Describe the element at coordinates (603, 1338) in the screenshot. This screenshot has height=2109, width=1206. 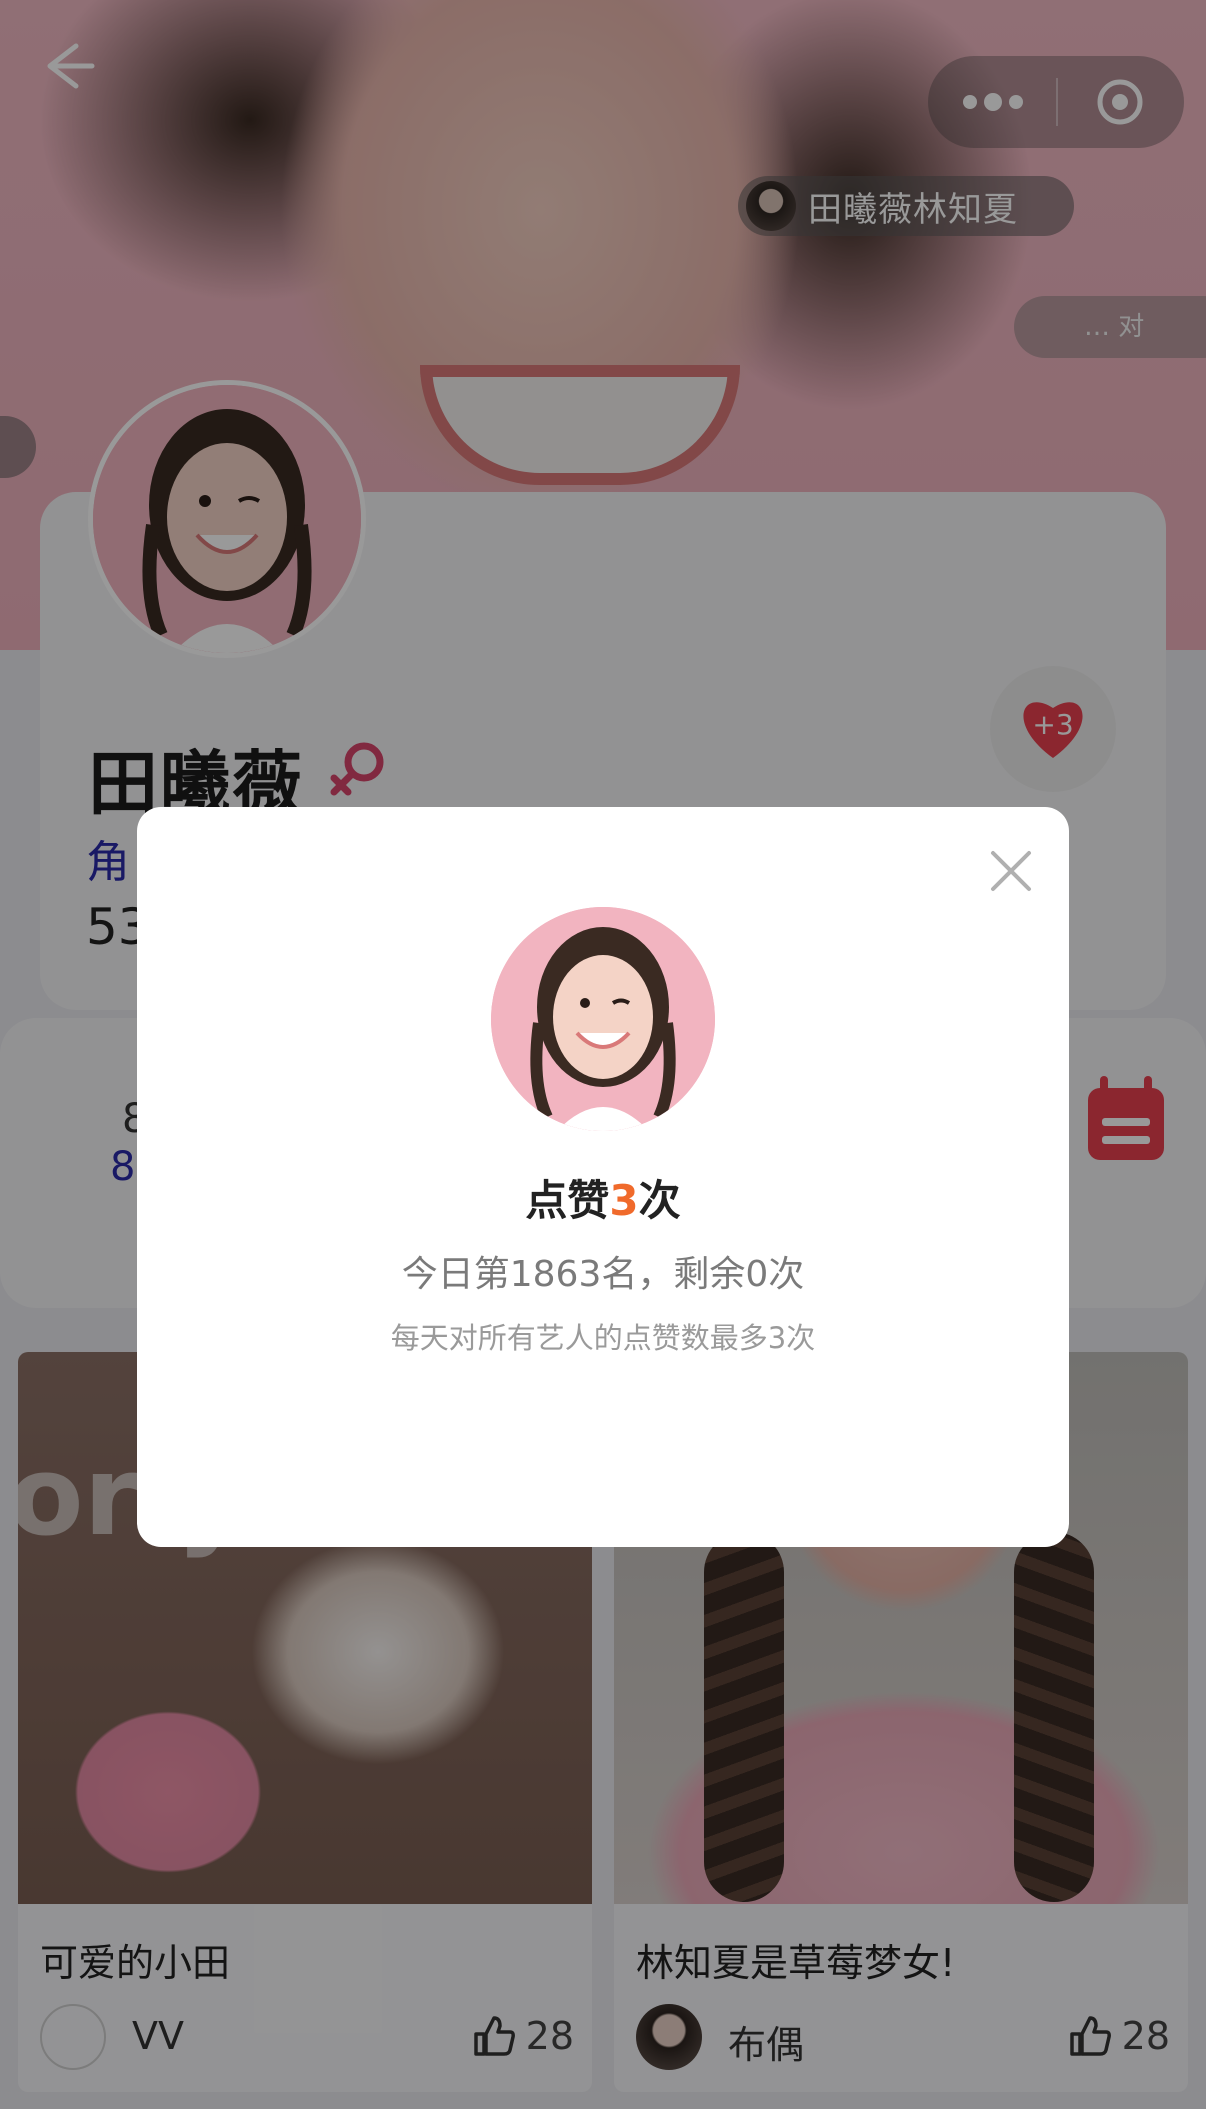
I see `daily-limit-hint: 每天对所有艺人的点赞数最多3次` at that location.